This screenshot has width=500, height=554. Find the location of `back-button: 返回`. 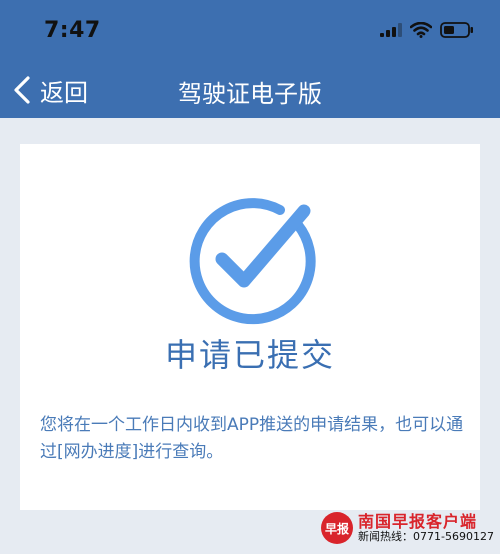

back-button: 返回 is located at coordinates (49, 90).